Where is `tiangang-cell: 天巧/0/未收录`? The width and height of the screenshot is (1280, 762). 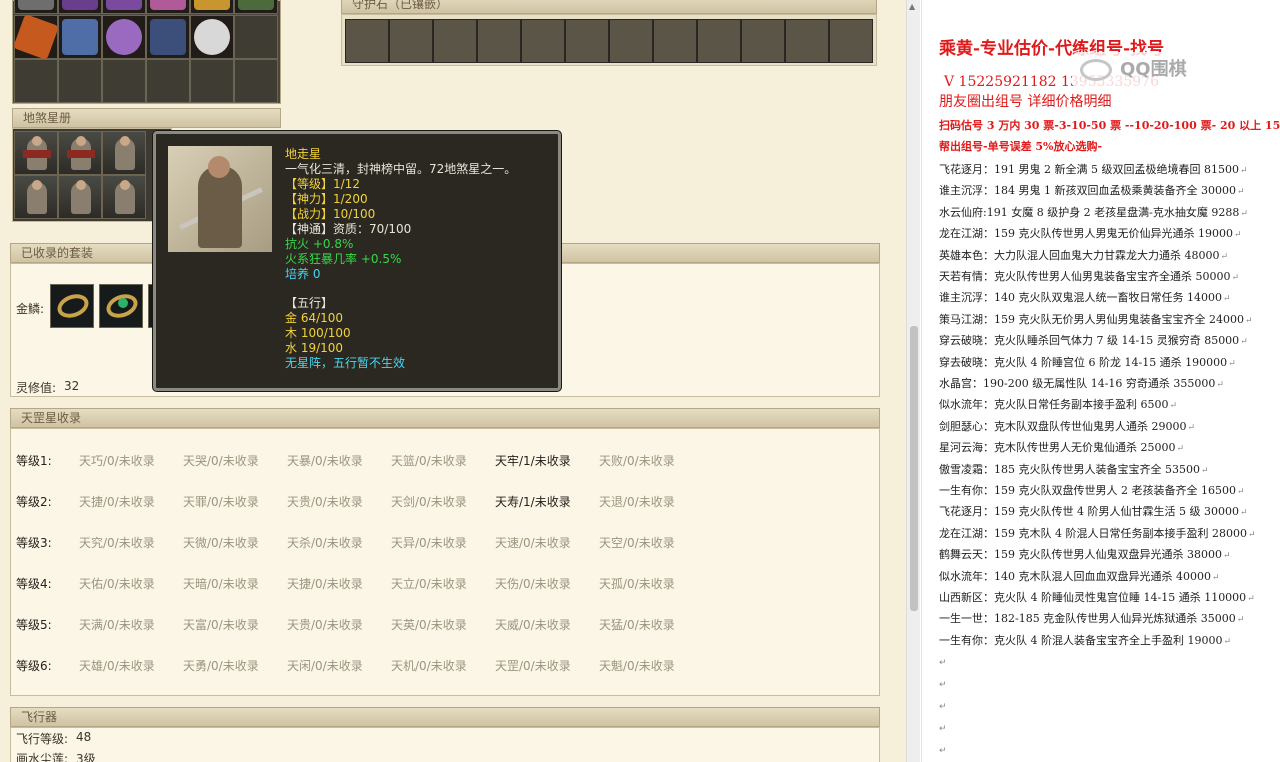 tiangang-cell: 天巧/0/未收录 is located at coordinates (117, 460).